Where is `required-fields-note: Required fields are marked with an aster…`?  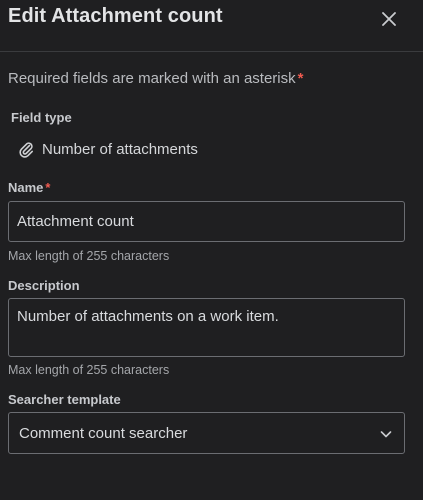 required-fields-note: Required fields are marked with an aster… is located at coordinates (155, 78).